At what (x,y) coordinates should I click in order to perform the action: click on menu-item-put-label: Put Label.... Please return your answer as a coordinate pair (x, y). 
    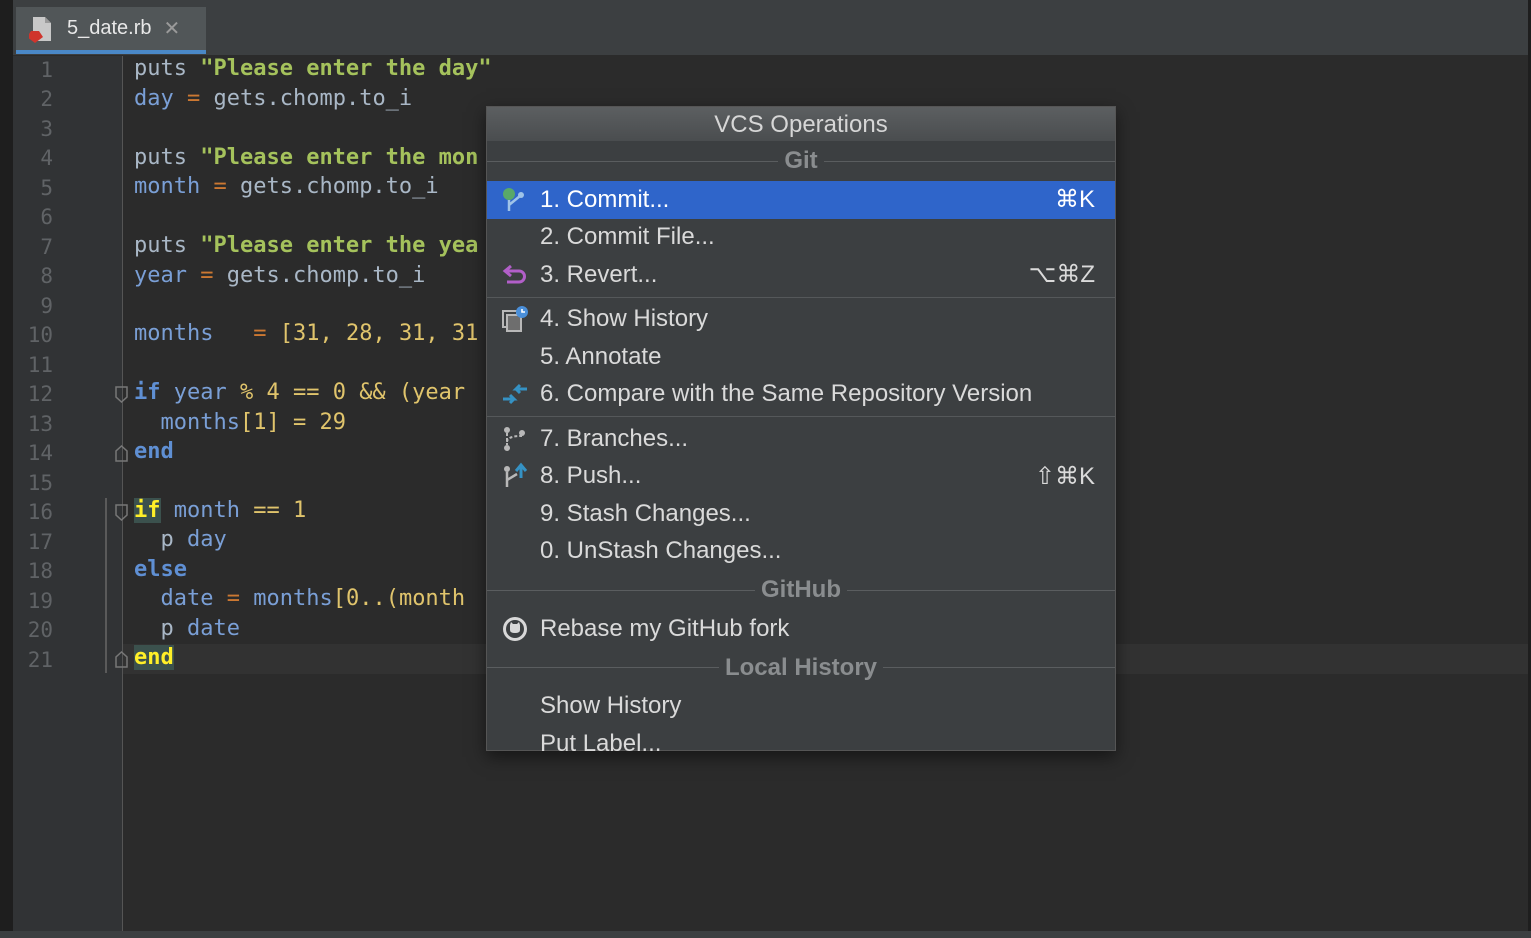
    Looking at the image, I should click on (801, 744).